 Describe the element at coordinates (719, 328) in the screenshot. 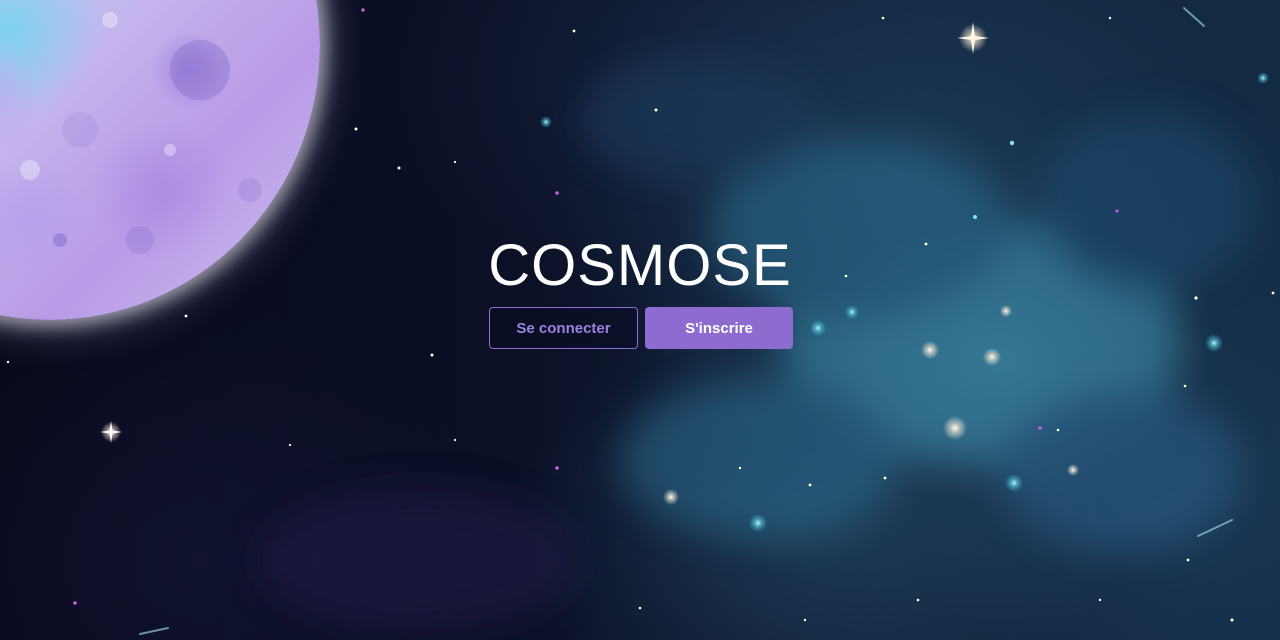

I see `signup-button: S'inscrire` at that location.